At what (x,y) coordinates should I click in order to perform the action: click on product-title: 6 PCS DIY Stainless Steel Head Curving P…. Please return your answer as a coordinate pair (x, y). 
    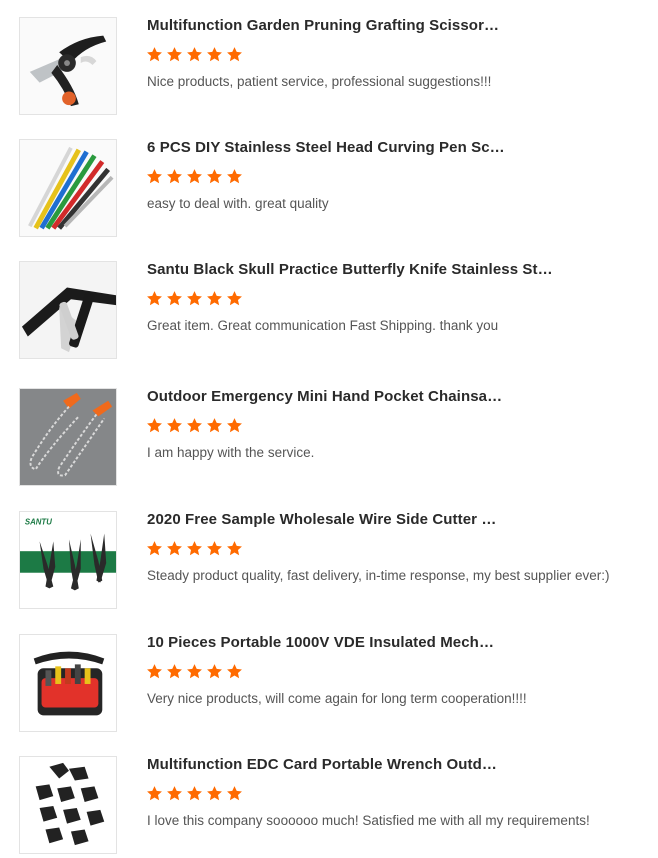
    Looking at the image, I should click on (397, 148).